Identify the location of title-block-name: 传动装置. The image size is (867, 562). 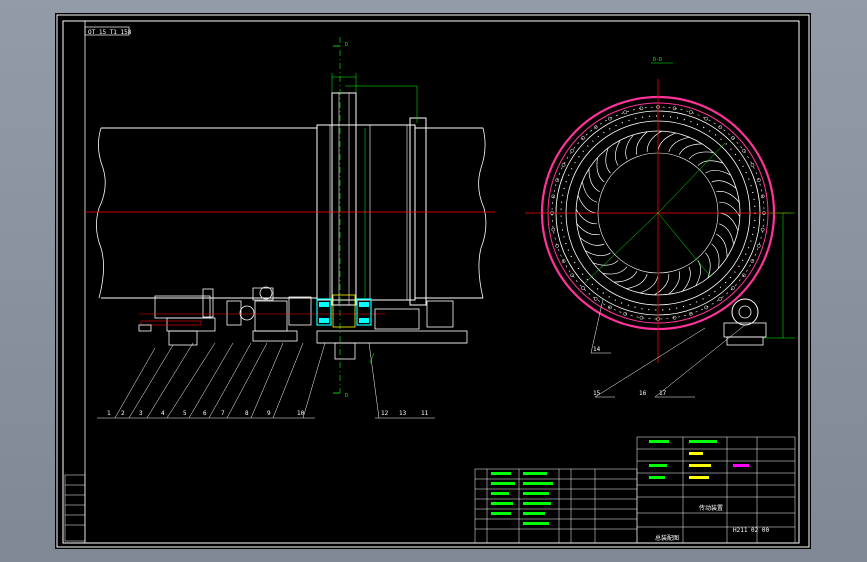
(711, 508).